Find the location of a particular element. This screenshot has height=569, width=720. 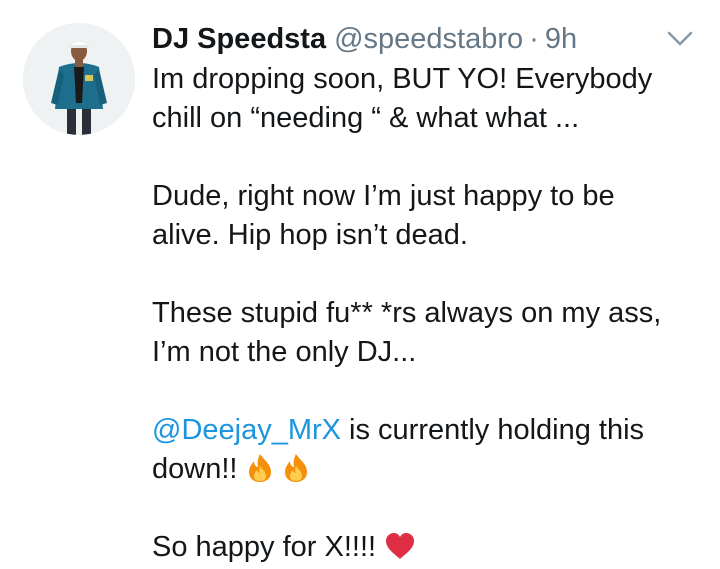

tweet-line: Dude, right now I’m just happy to be is located at coordinates (383, 196).